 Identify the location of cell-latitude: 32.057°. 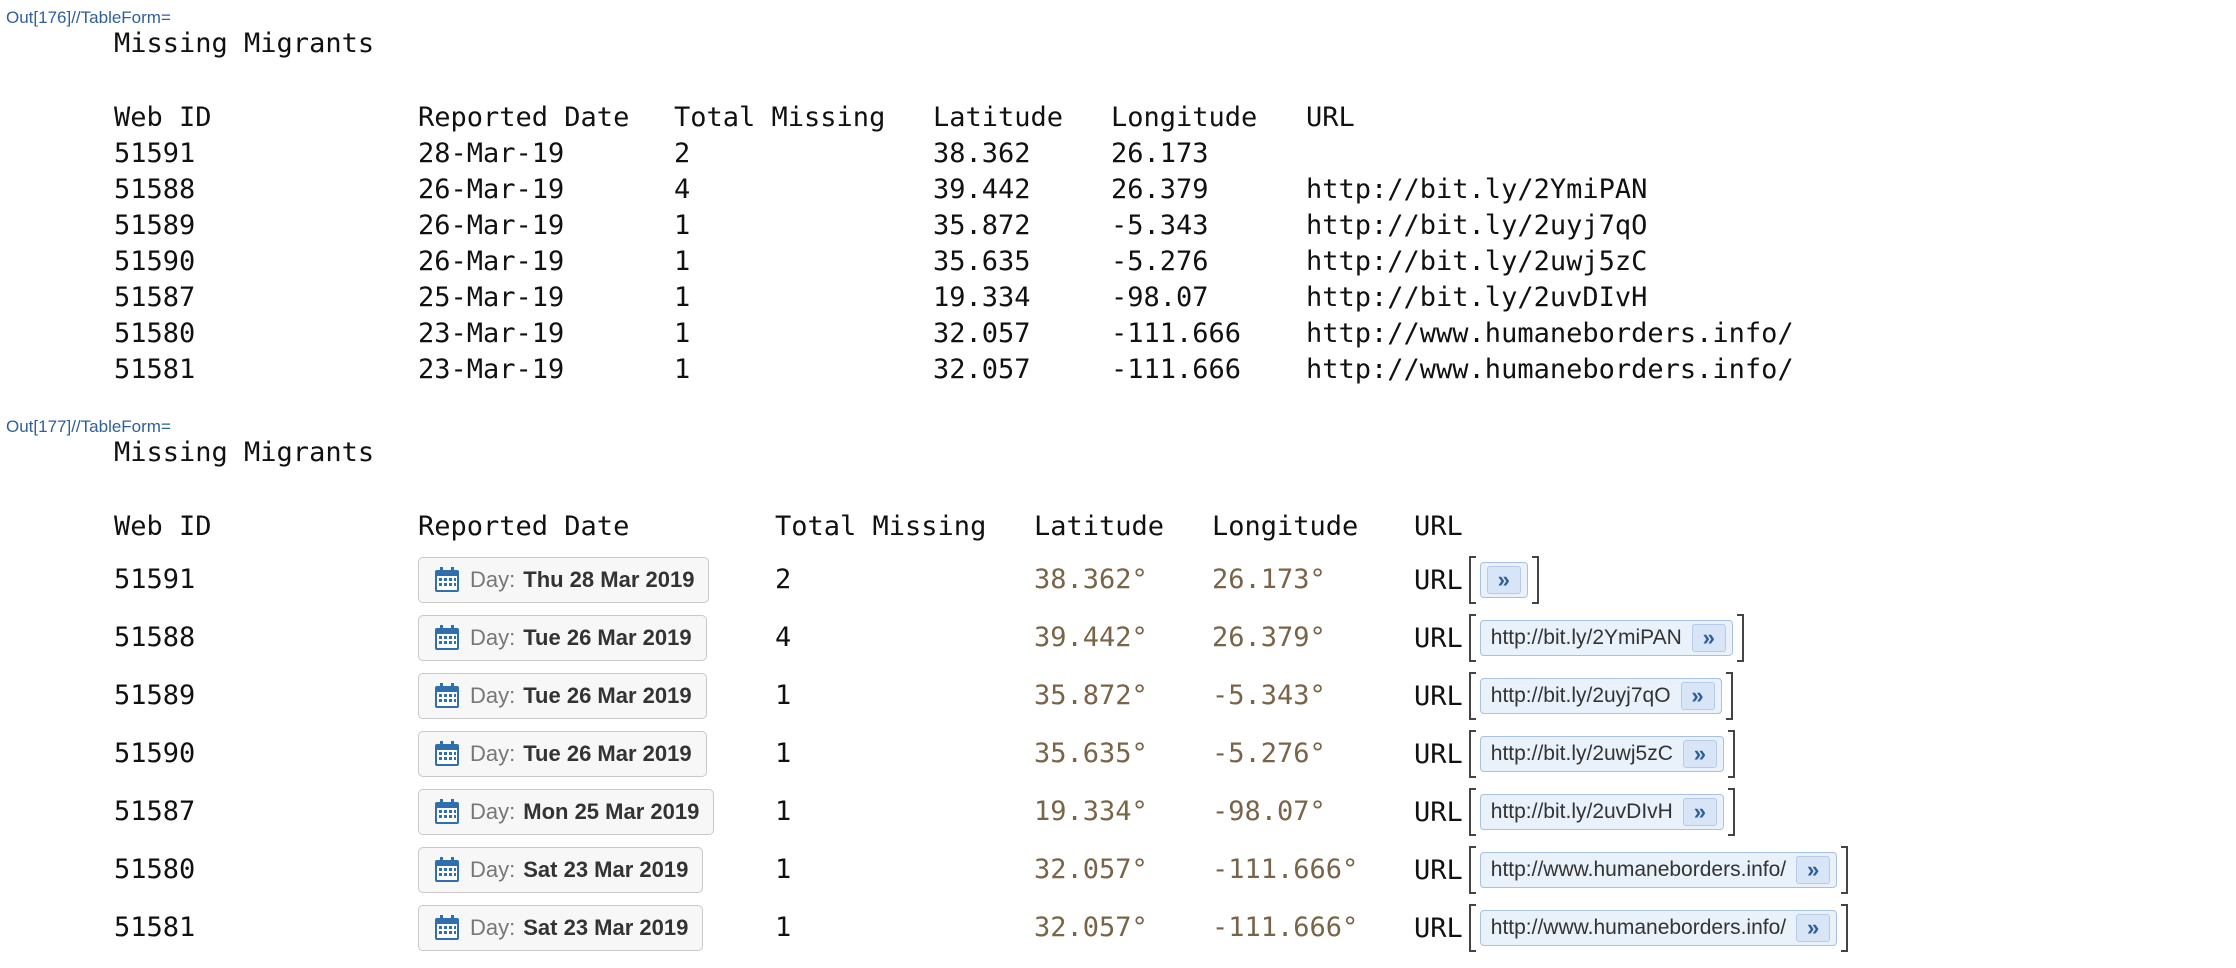
(1091, 869).